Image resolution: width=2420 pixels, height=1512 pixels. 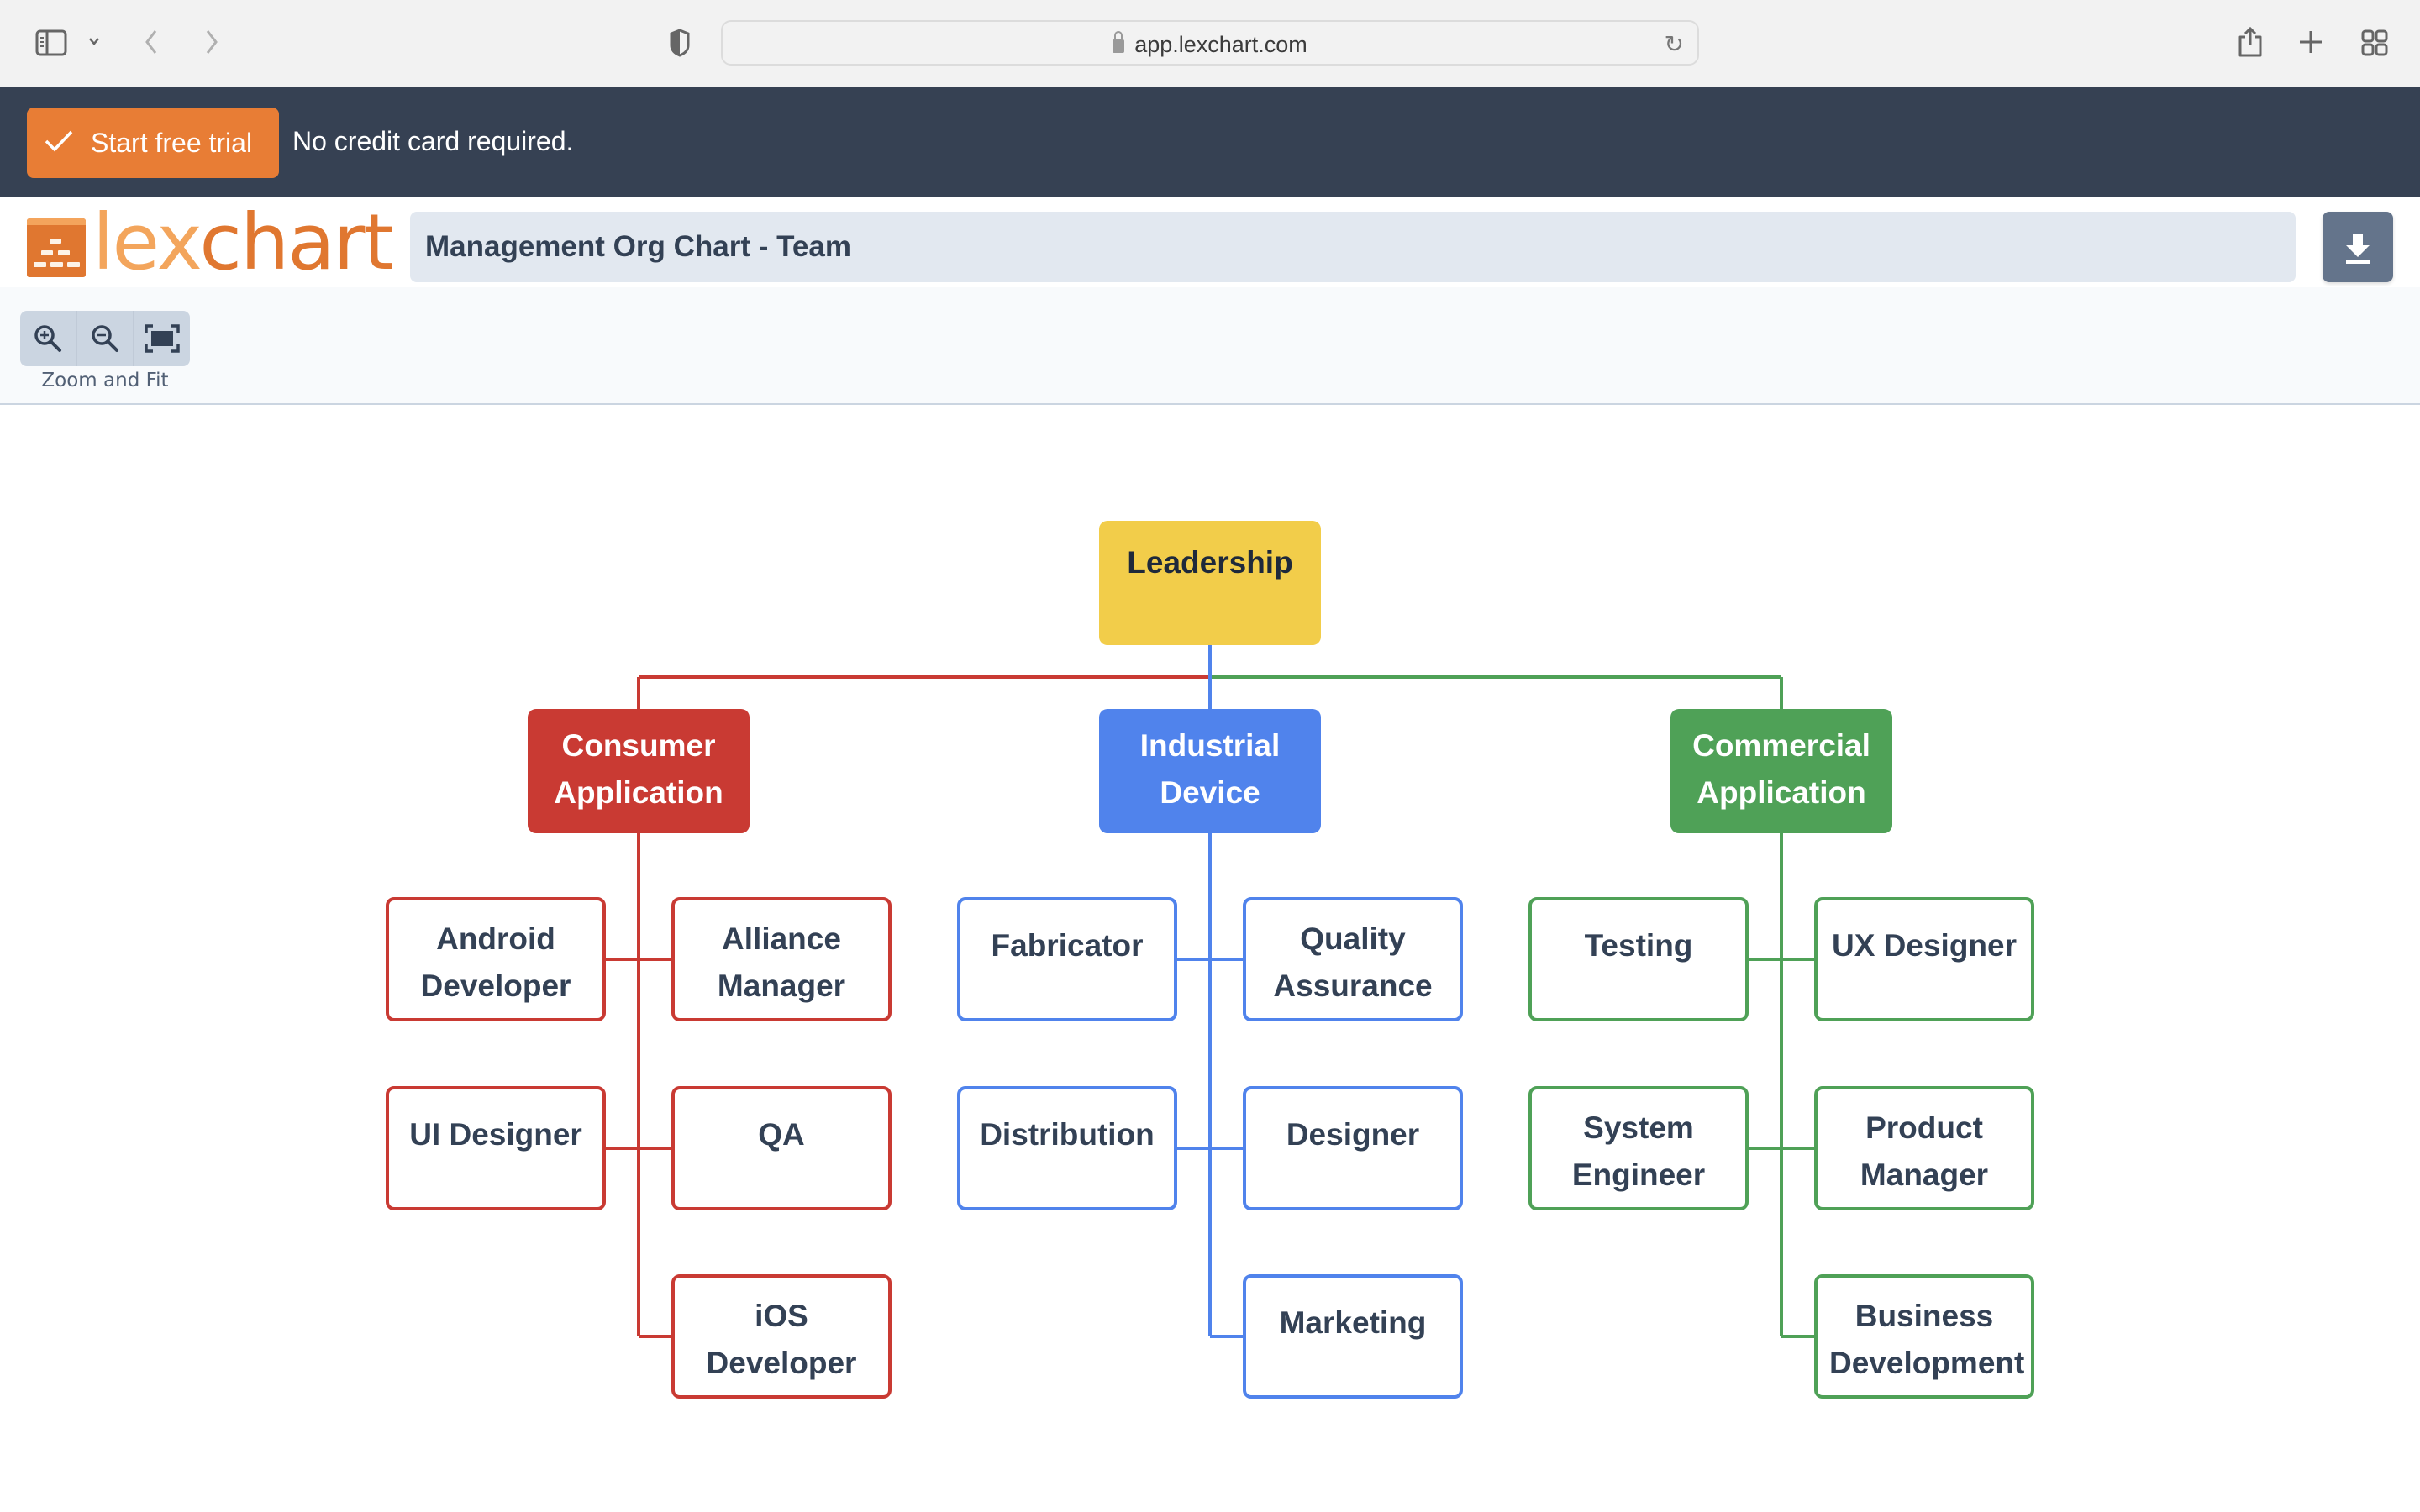 I want to click on role-node-label: Fabricator, so click(x=1067, y=945).